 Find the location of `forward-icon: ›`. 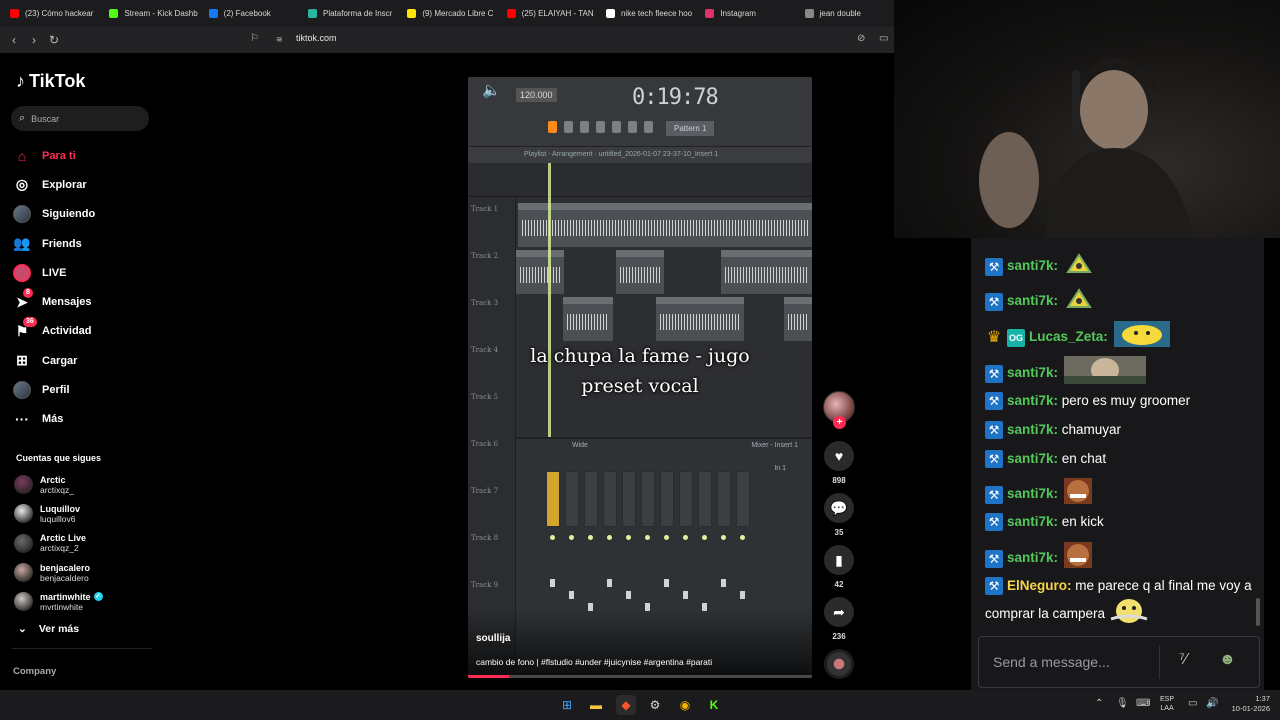

forward-icon: › is located at coordinates (34, 40).